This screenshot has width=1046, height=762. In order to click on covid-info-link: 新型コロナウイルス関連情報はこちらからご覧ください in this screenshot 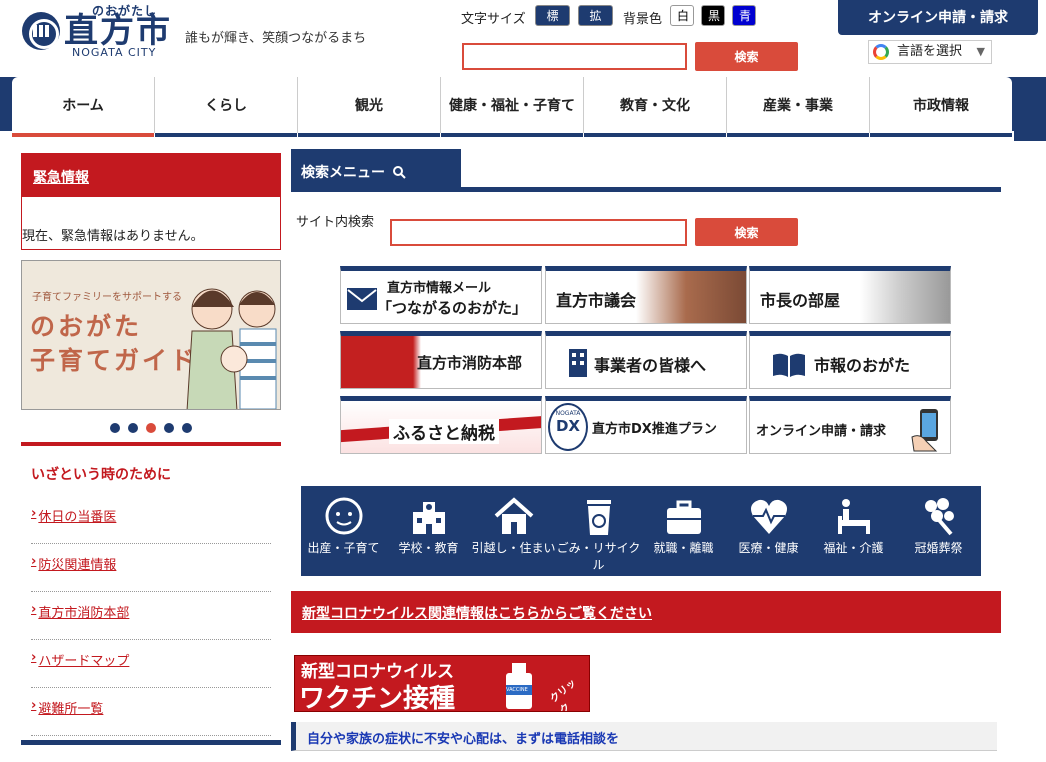, I will do `click(646, 612)`.